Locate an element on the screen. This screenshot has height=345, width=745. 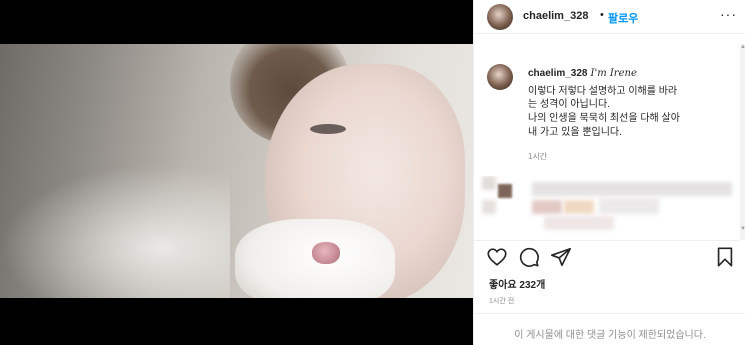
blurred-comment is located at coordinates (607, 205).